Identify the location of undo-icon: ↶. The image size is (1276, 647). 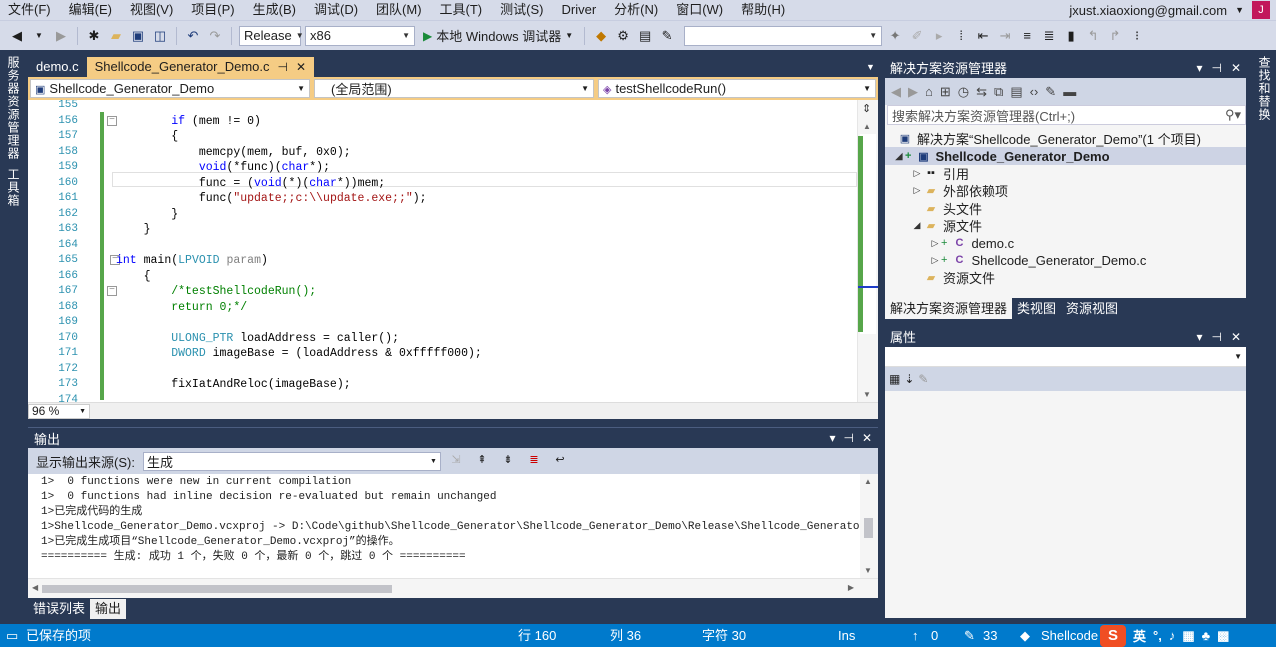
(193, 36).